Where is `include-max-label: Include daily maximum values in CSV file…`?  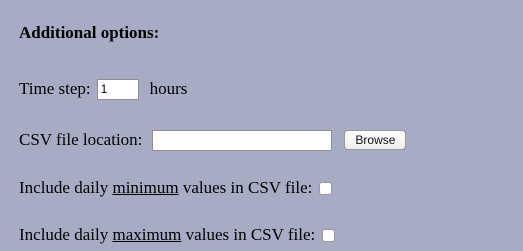
include-max-label: Include daily maximum values in CSV file… is located at coordinates (167, 235).